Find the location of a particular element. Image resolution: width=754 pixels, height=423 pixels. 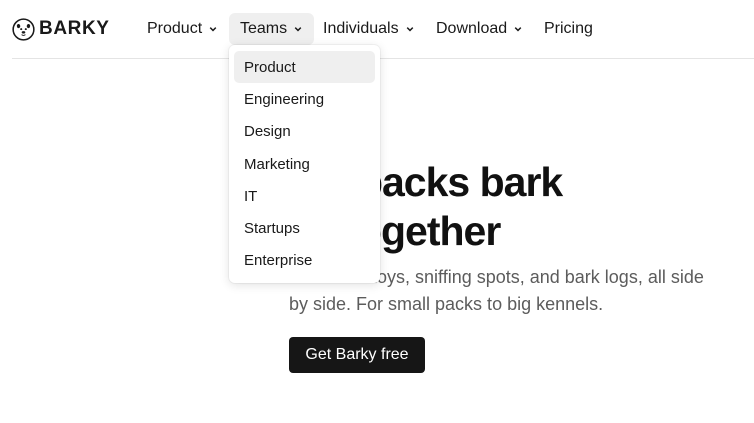

hero-subtitle-line-2: by side. For small packs to big kennels. is located at coordinates (446, 304).